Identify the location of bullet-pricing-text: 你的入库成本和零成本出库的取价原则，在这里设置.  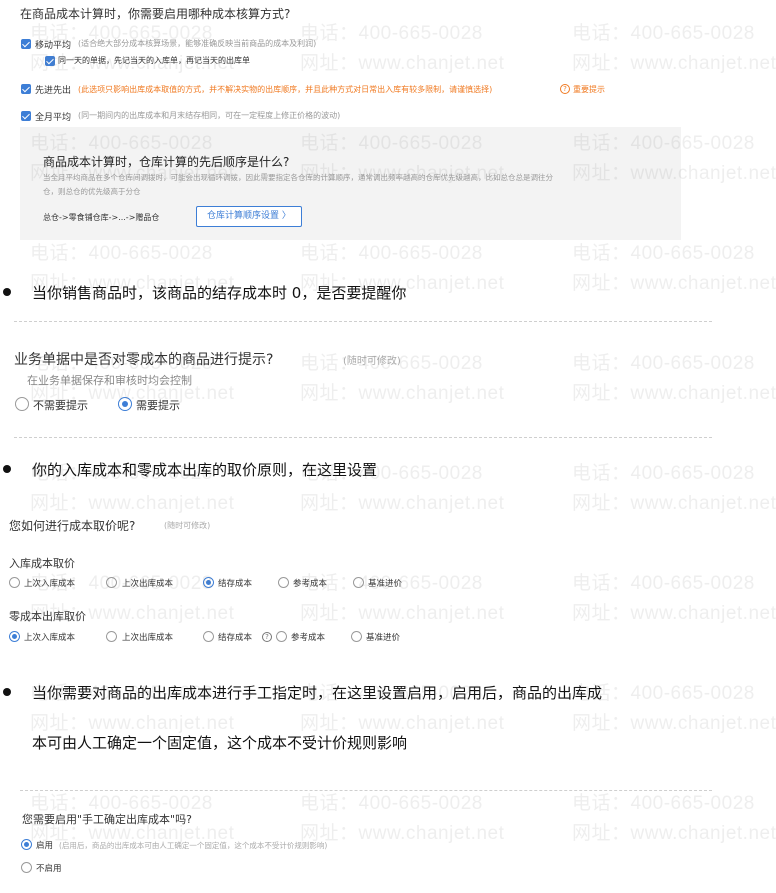
(205, 470).